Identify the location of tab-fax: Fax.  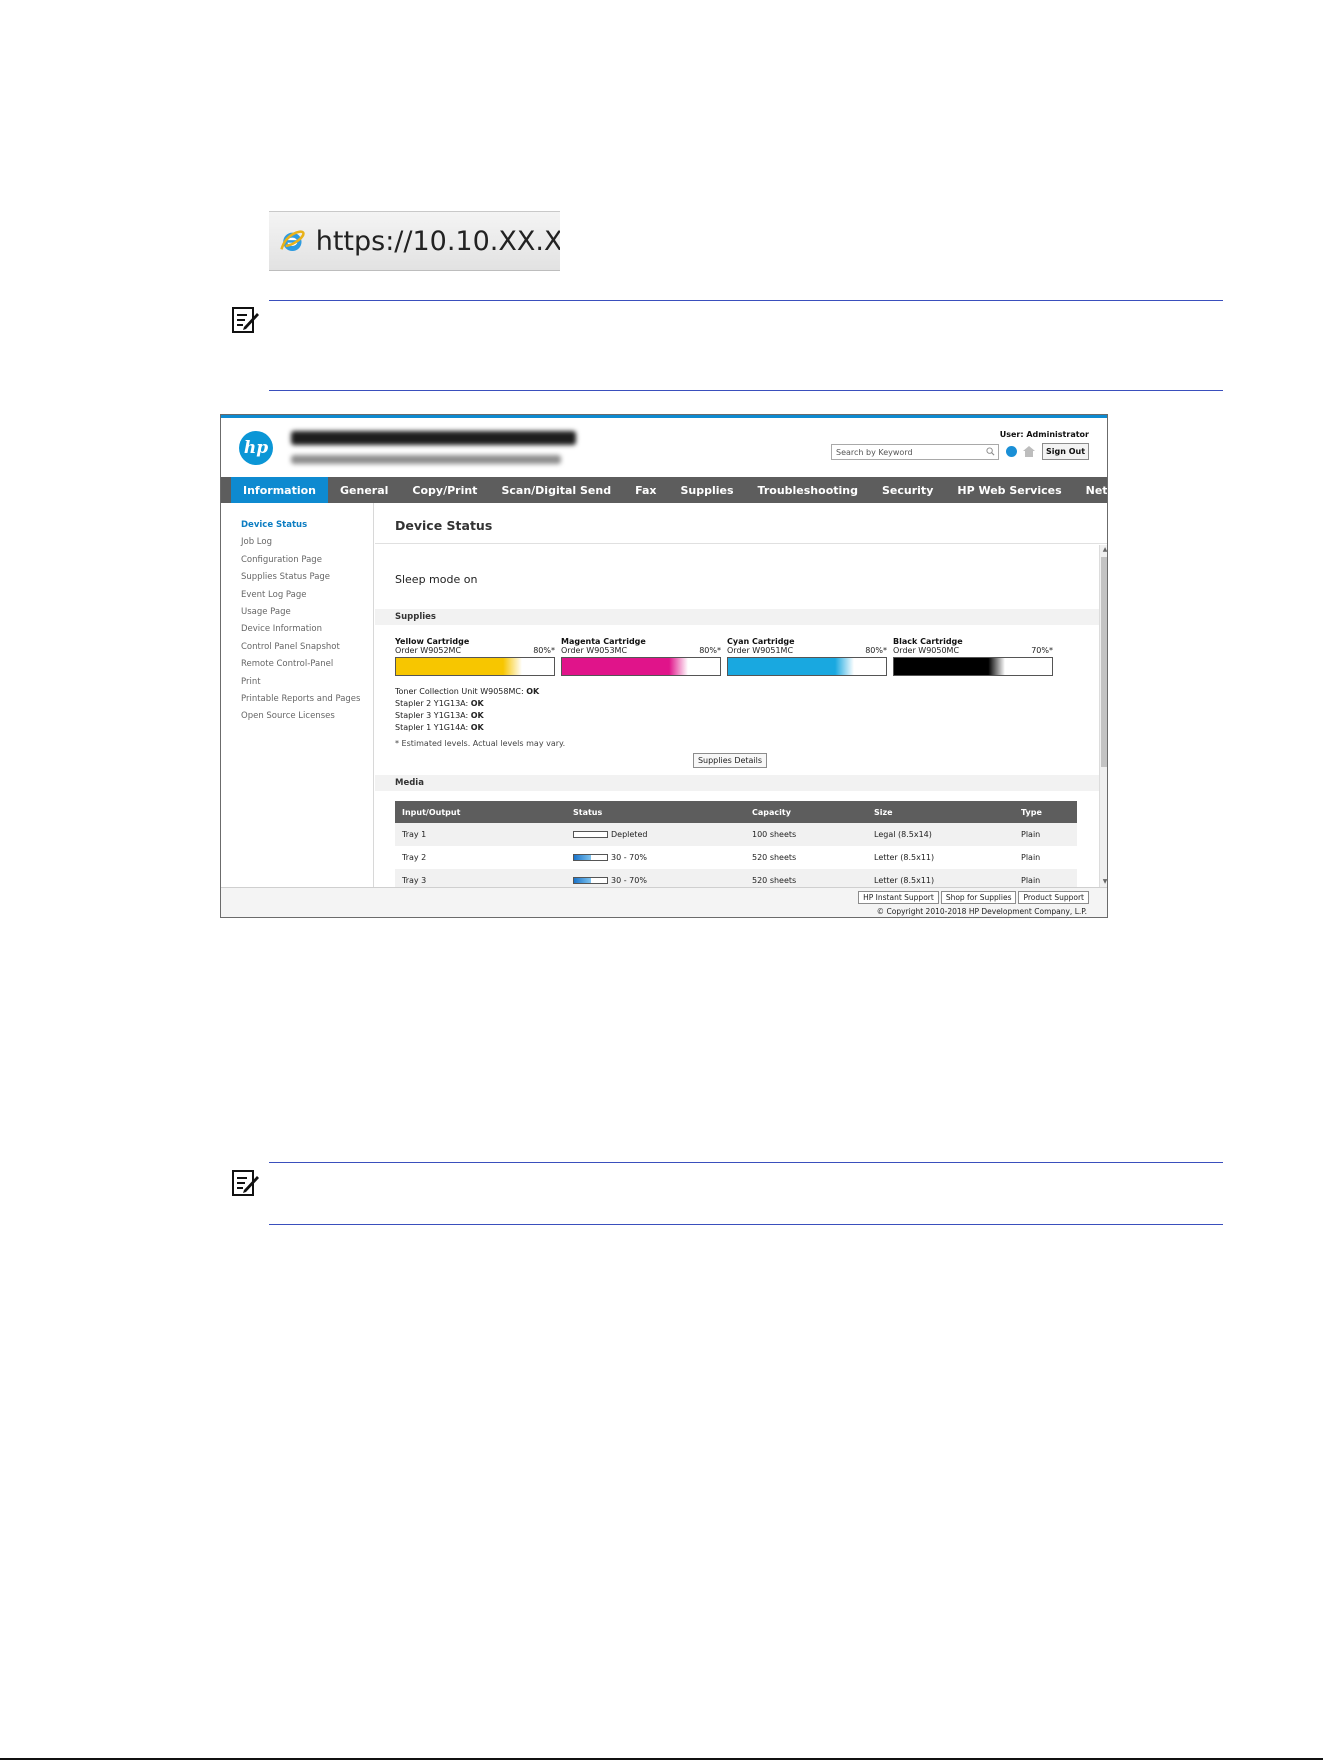
(645, 490).